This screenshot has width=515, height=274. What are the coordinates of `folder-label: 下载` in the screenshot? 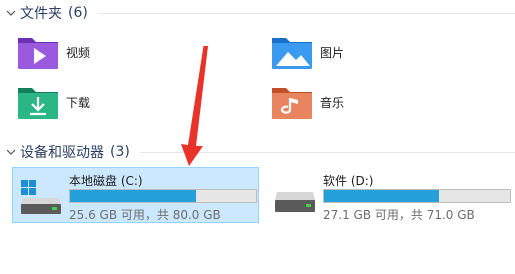 It's located at (78, 102).